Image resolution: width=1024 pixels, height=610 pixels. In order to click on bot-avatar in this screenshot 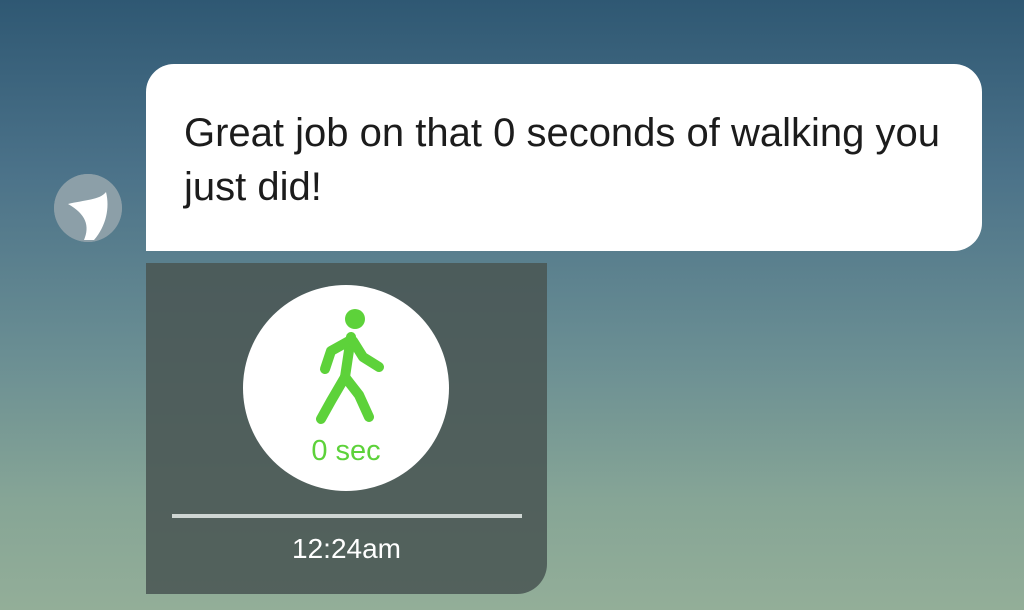, I will do `click(88, 208)`.